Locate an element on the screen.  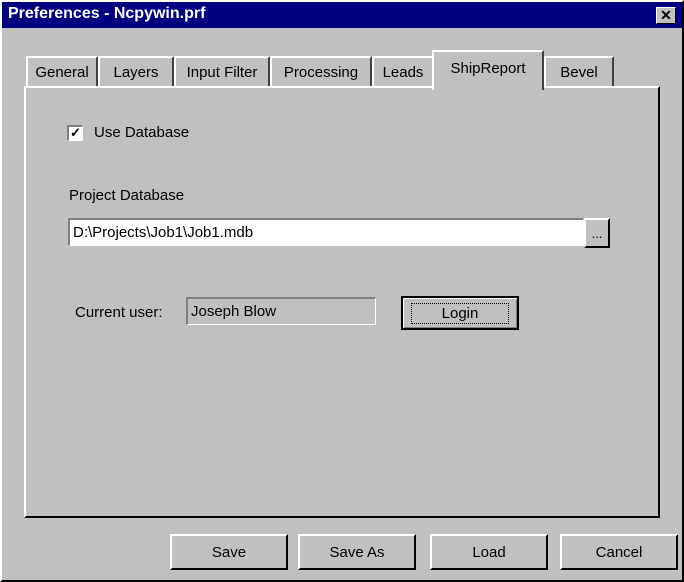
tab-label: General is located at coordinates (62, 72).